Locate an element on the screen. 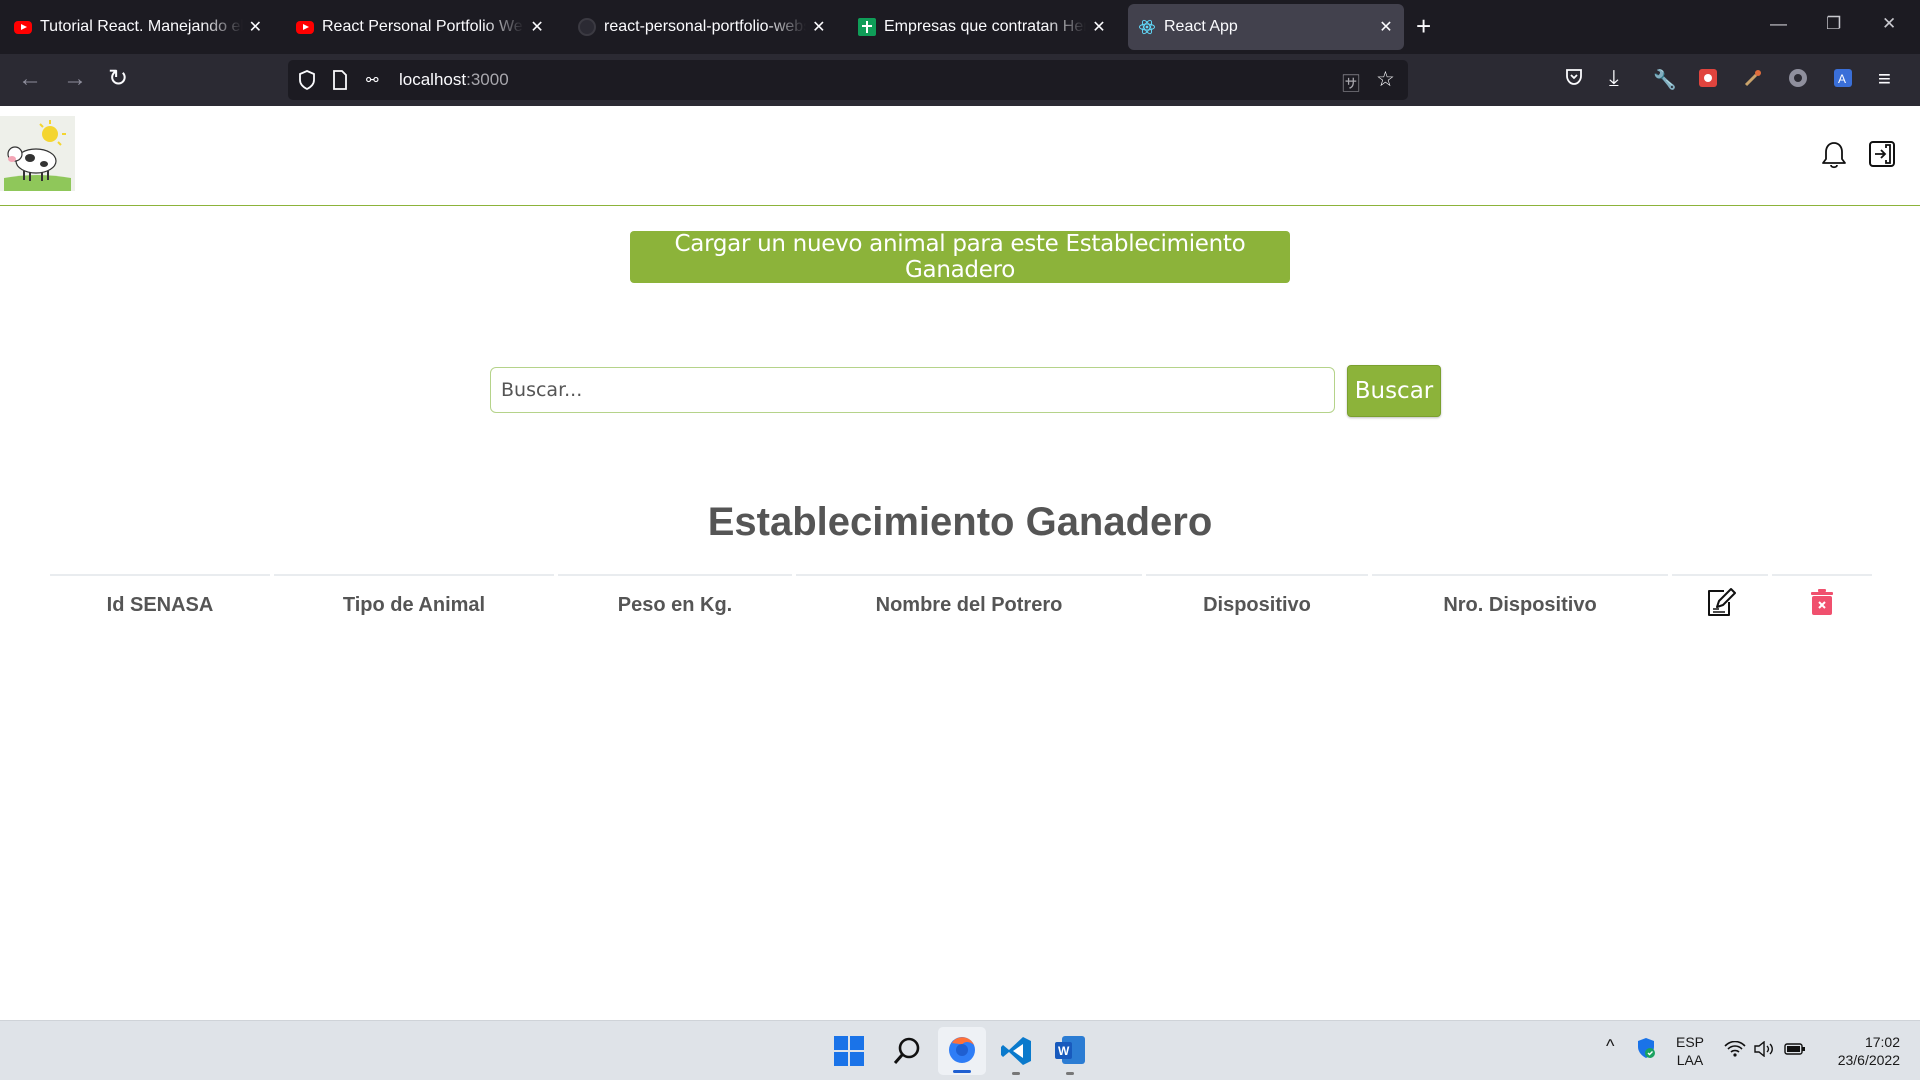  tab-title: React App is located at coordinates (1201, 26).